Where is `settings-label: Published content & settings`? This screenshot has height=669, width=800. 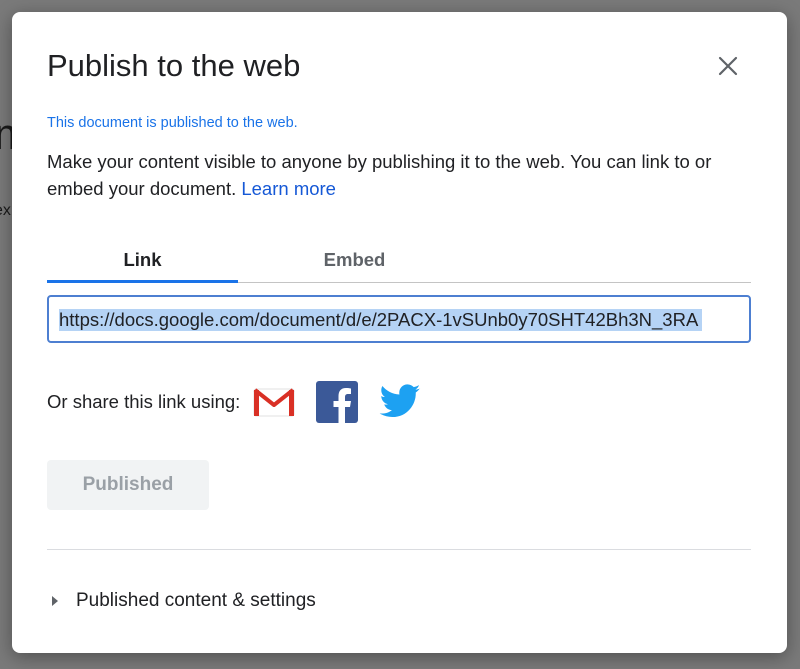
settings-label: Published content & settings is located at coordinates (196, 600).